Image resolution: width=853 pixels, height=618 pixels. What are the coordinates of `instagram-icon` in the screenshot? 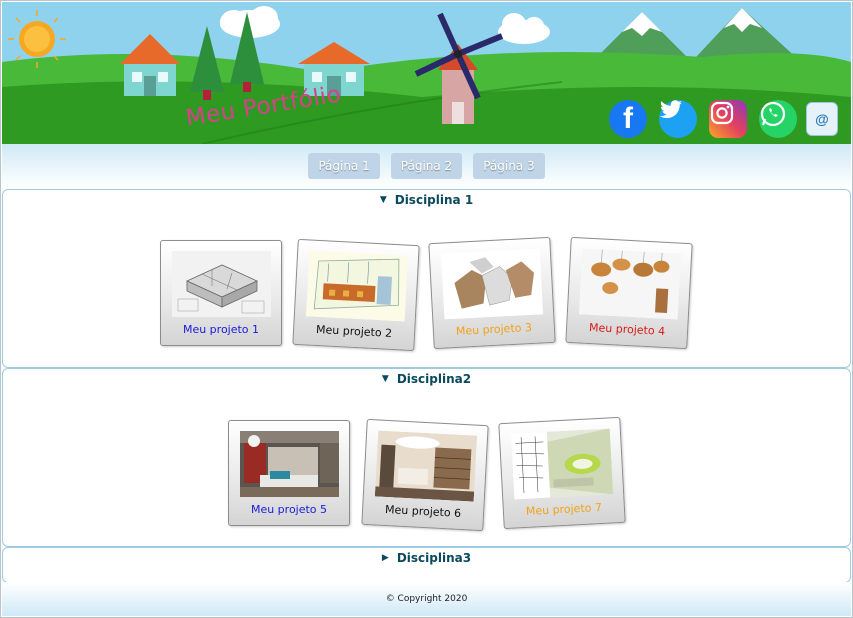 It's located at (728, 119).